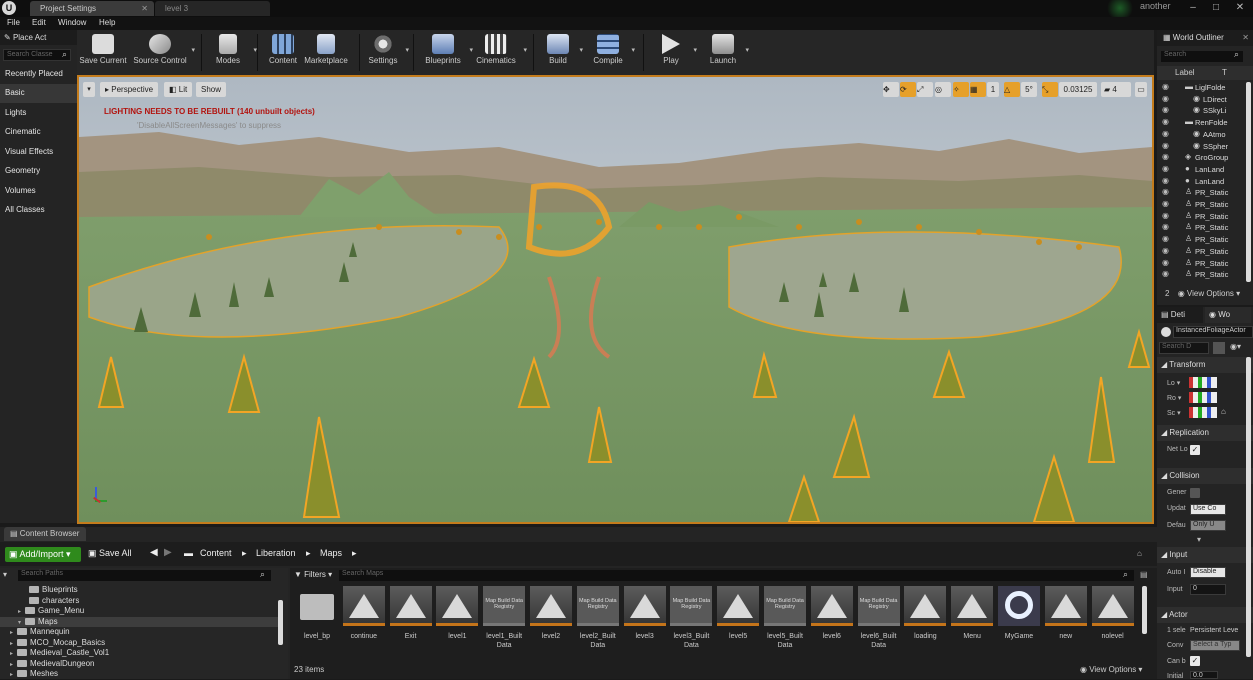 The width and height of the screenshot is (1253, 680). I want to click on outliner-row: ◉ ◉ SSkyLi, so click(1201, 111).